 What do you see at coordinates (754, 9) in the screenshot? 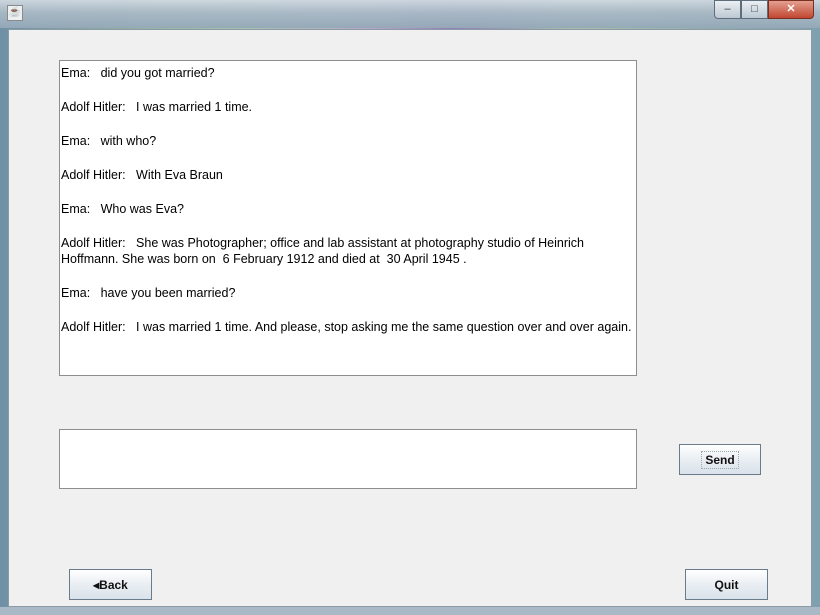
I see `maximize-icon: □` at bounding box center [754, 9].